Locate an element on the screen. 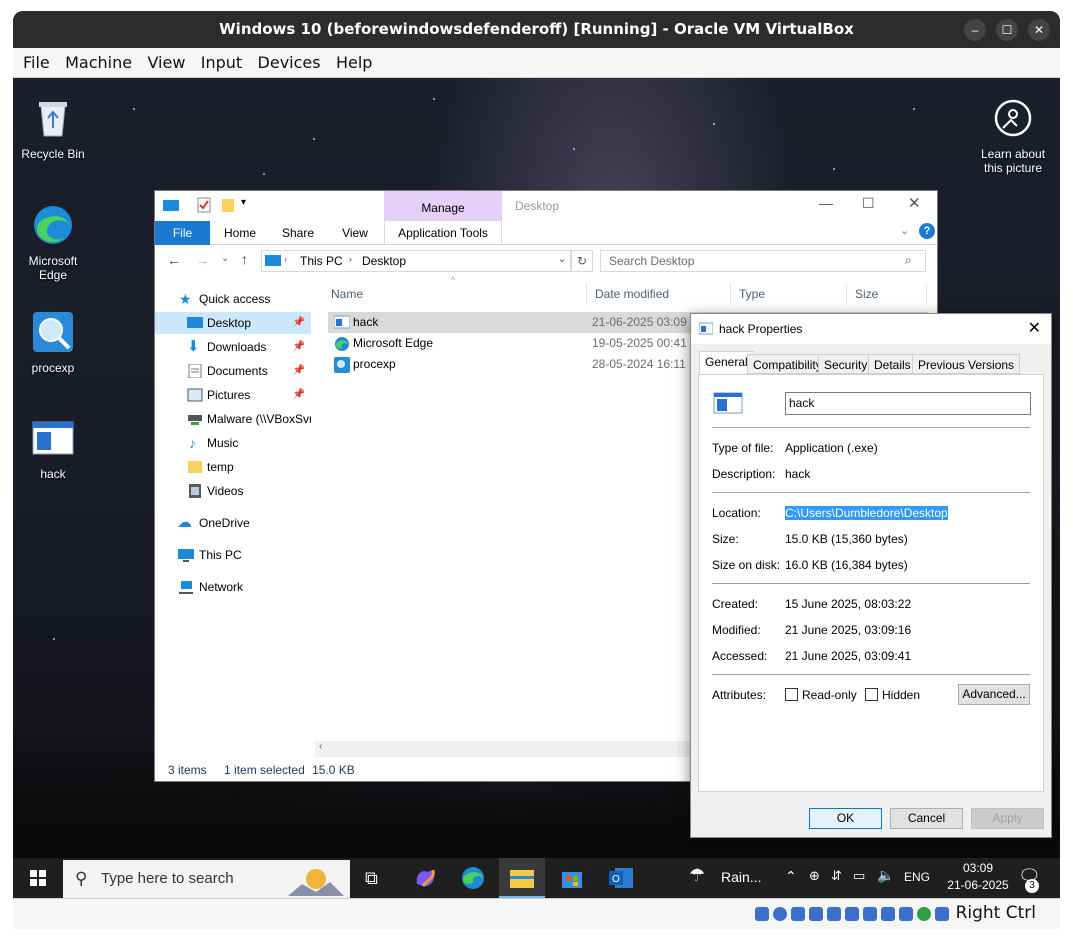 This screenshot has height=944, width=1073. refresh-icon: ↻ is located at coordinates (582, 261).